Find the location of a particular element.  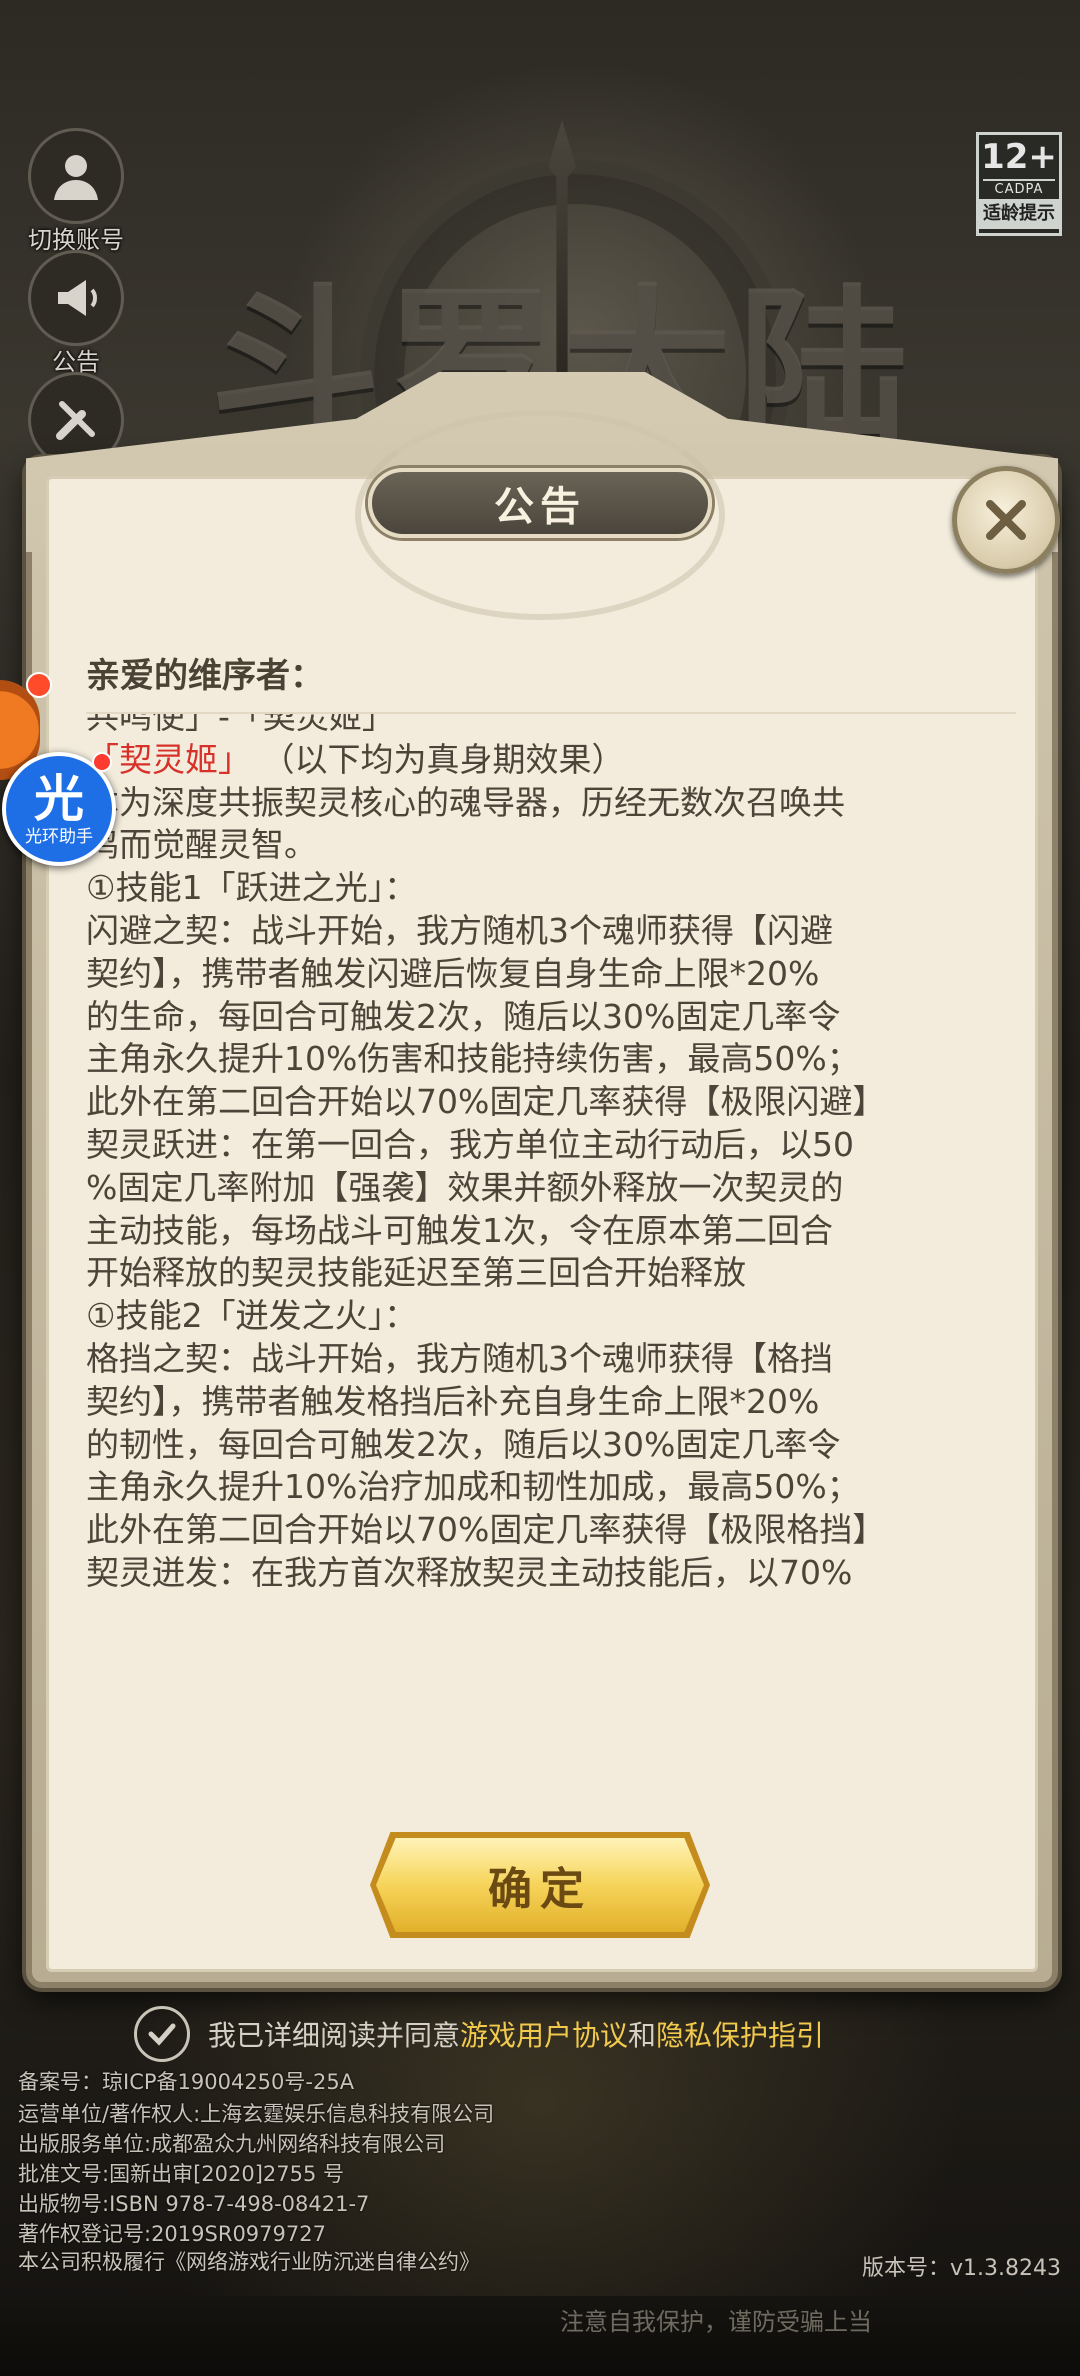

bottom-strip: 注意自我保护，谨防受骗上当 is located at coordinates (540, 2336).